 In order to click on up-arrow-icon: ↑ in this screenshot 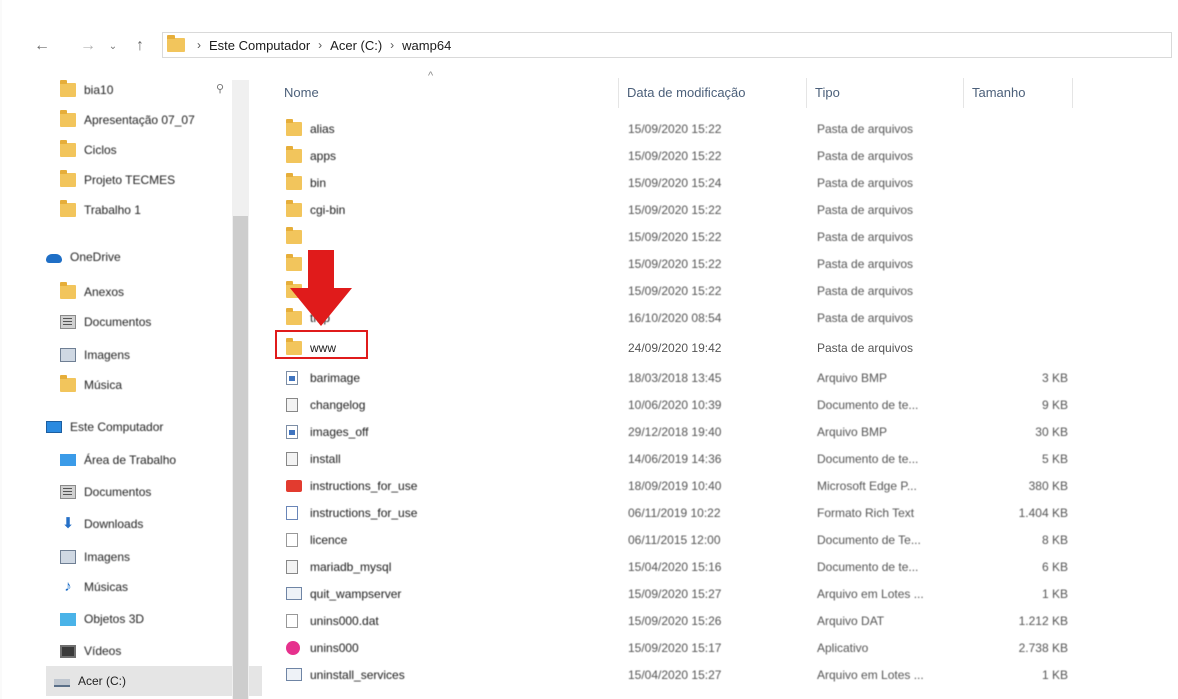, I will do `click(140, 46)`.